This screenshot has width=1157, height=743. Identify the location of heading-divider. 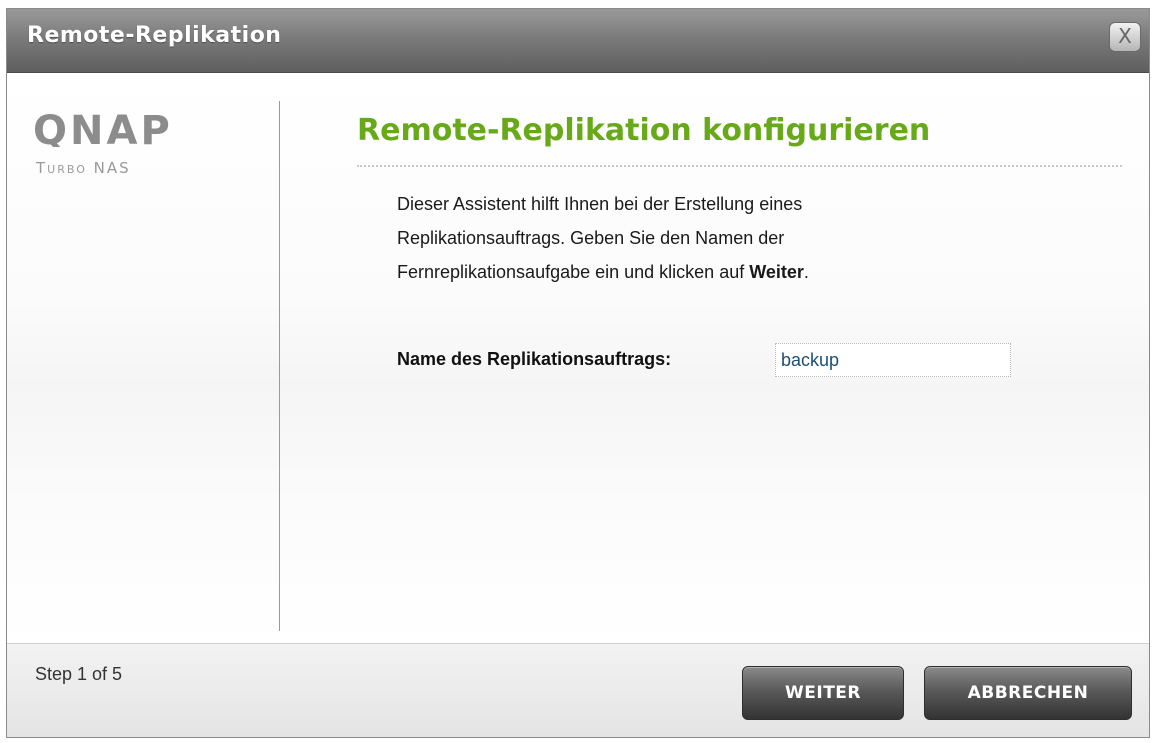
(739, 166).